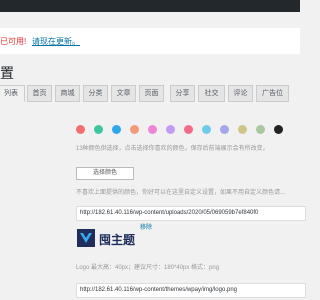 The image size is (320, 300). What do you see at coordinates (7, 73) in the screenshot?
I see `page-title: 置` at bounding box center [7, 73].